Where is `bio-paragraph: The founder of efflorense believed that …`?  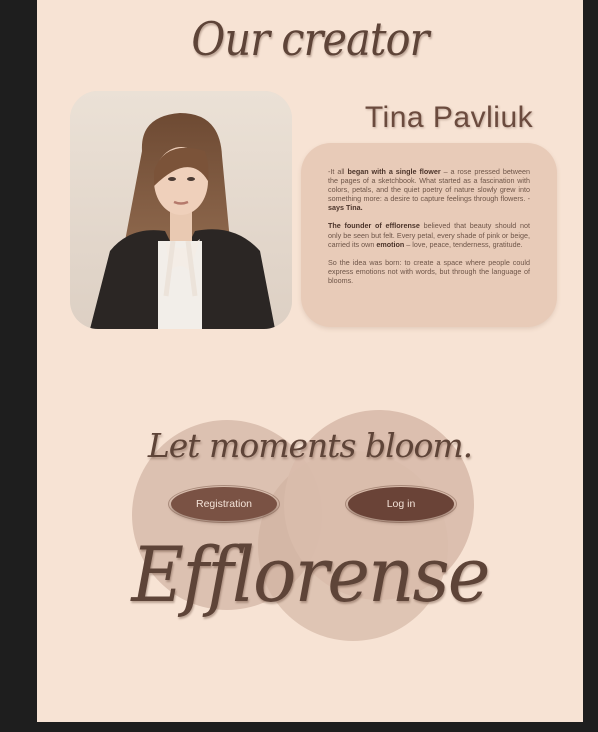
bio-paragraph: The founder of efflorense believed that … is located at coordinates (429, 234).